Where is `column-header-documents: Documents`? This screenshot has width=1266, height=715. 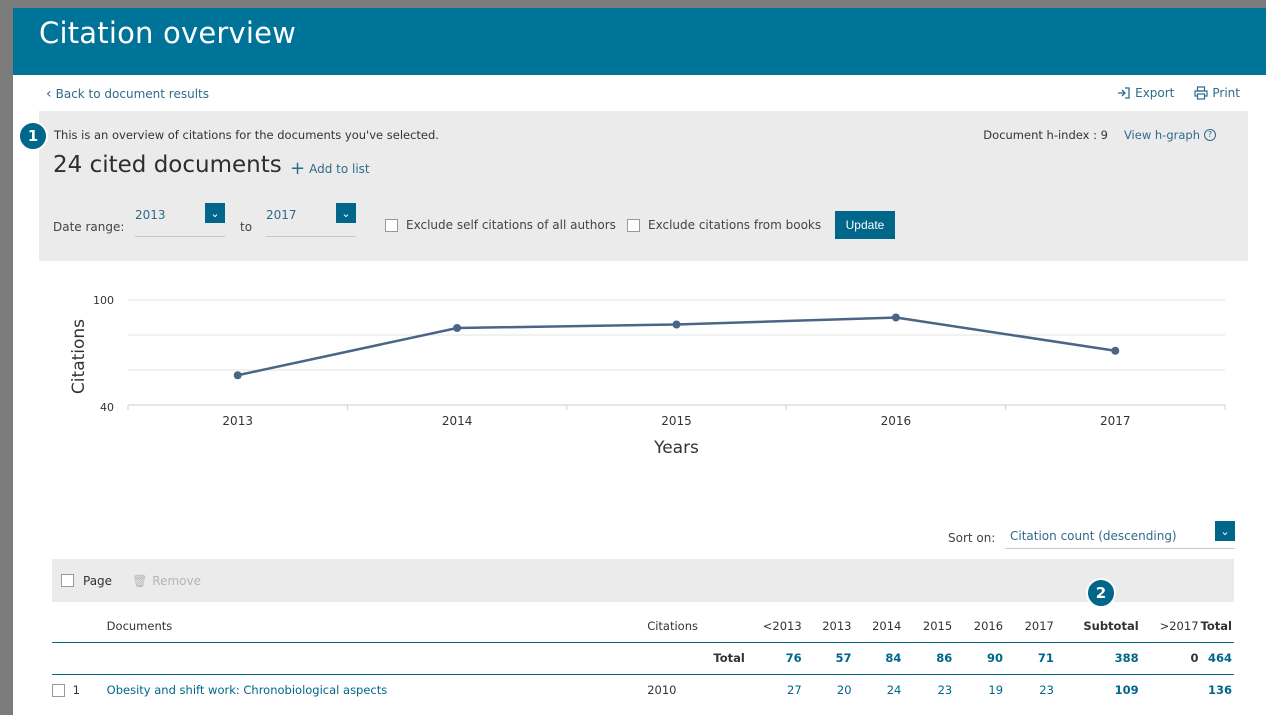
column-header-documents: Documents is located at coordinates (377, 626).